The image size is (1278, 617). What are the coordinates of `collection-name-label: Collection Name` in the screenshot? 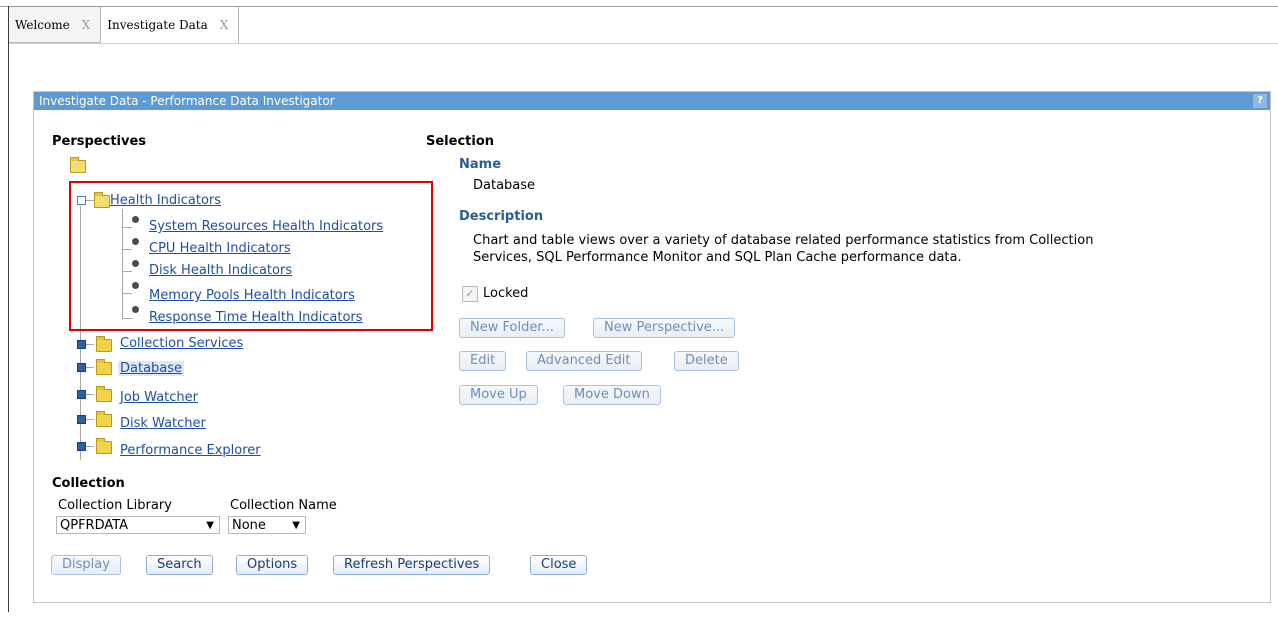 It's located at (283, 505).